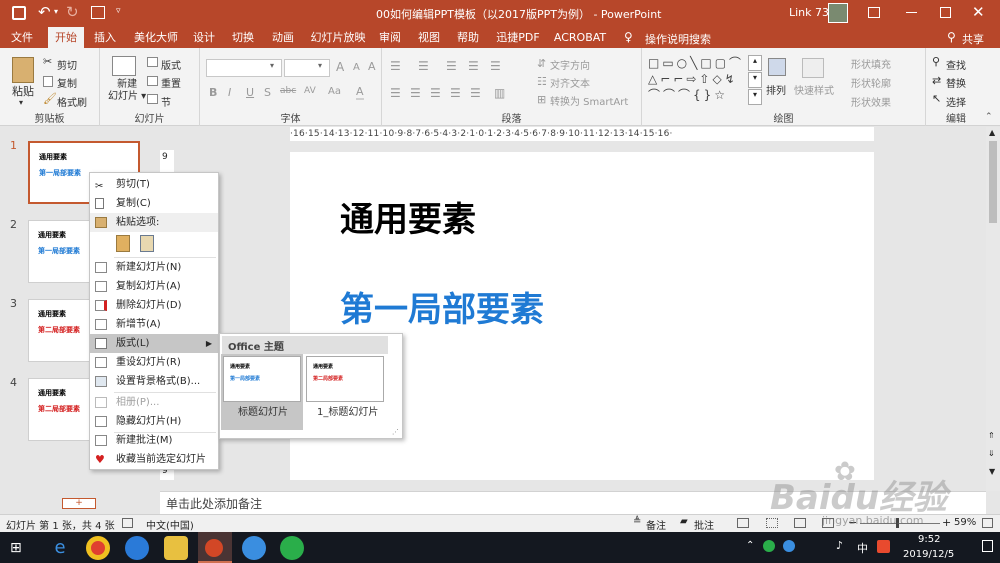 Image resolution: width=1000 pixels, height=563 pixels. What do you see at coordinates (429, 37) in the screenshot?
I see `tab-view: 视图` at bounding box center [429, 37].